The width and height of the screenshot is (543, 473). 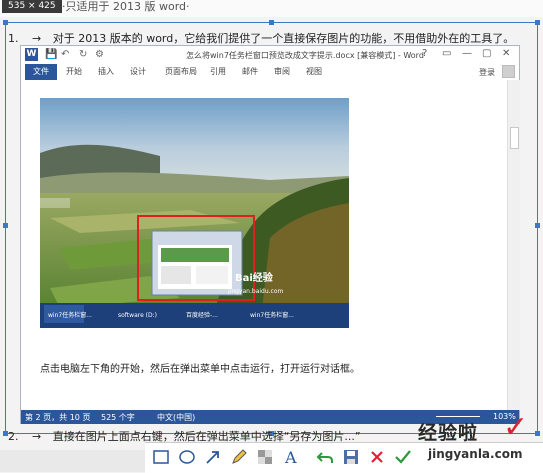 What do you see at coordinates (65, 54) in the screenshot?
I see `undo-icon: ↶` at bounding box center [65, 54].